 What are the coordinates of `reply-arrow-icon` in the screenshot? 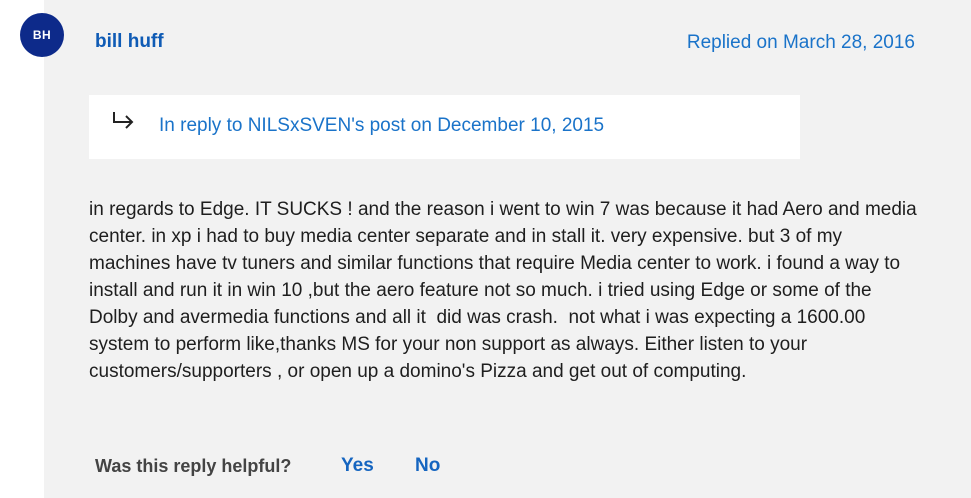 It's located at (123, 123).